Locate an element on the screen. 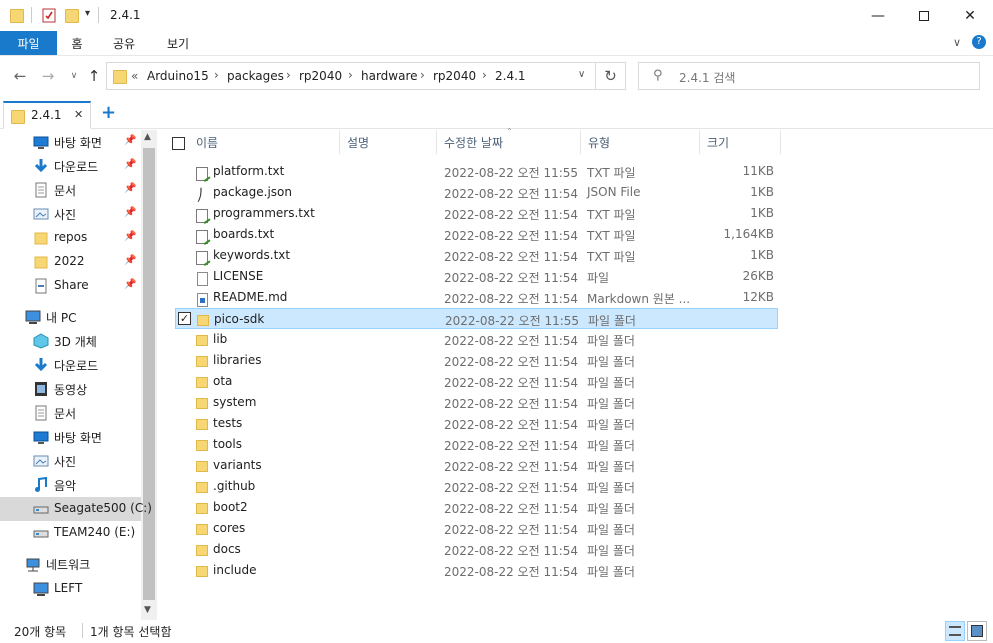  sidebar-quick-access-item: 문서 📌 is located at coordinates (70, 190).